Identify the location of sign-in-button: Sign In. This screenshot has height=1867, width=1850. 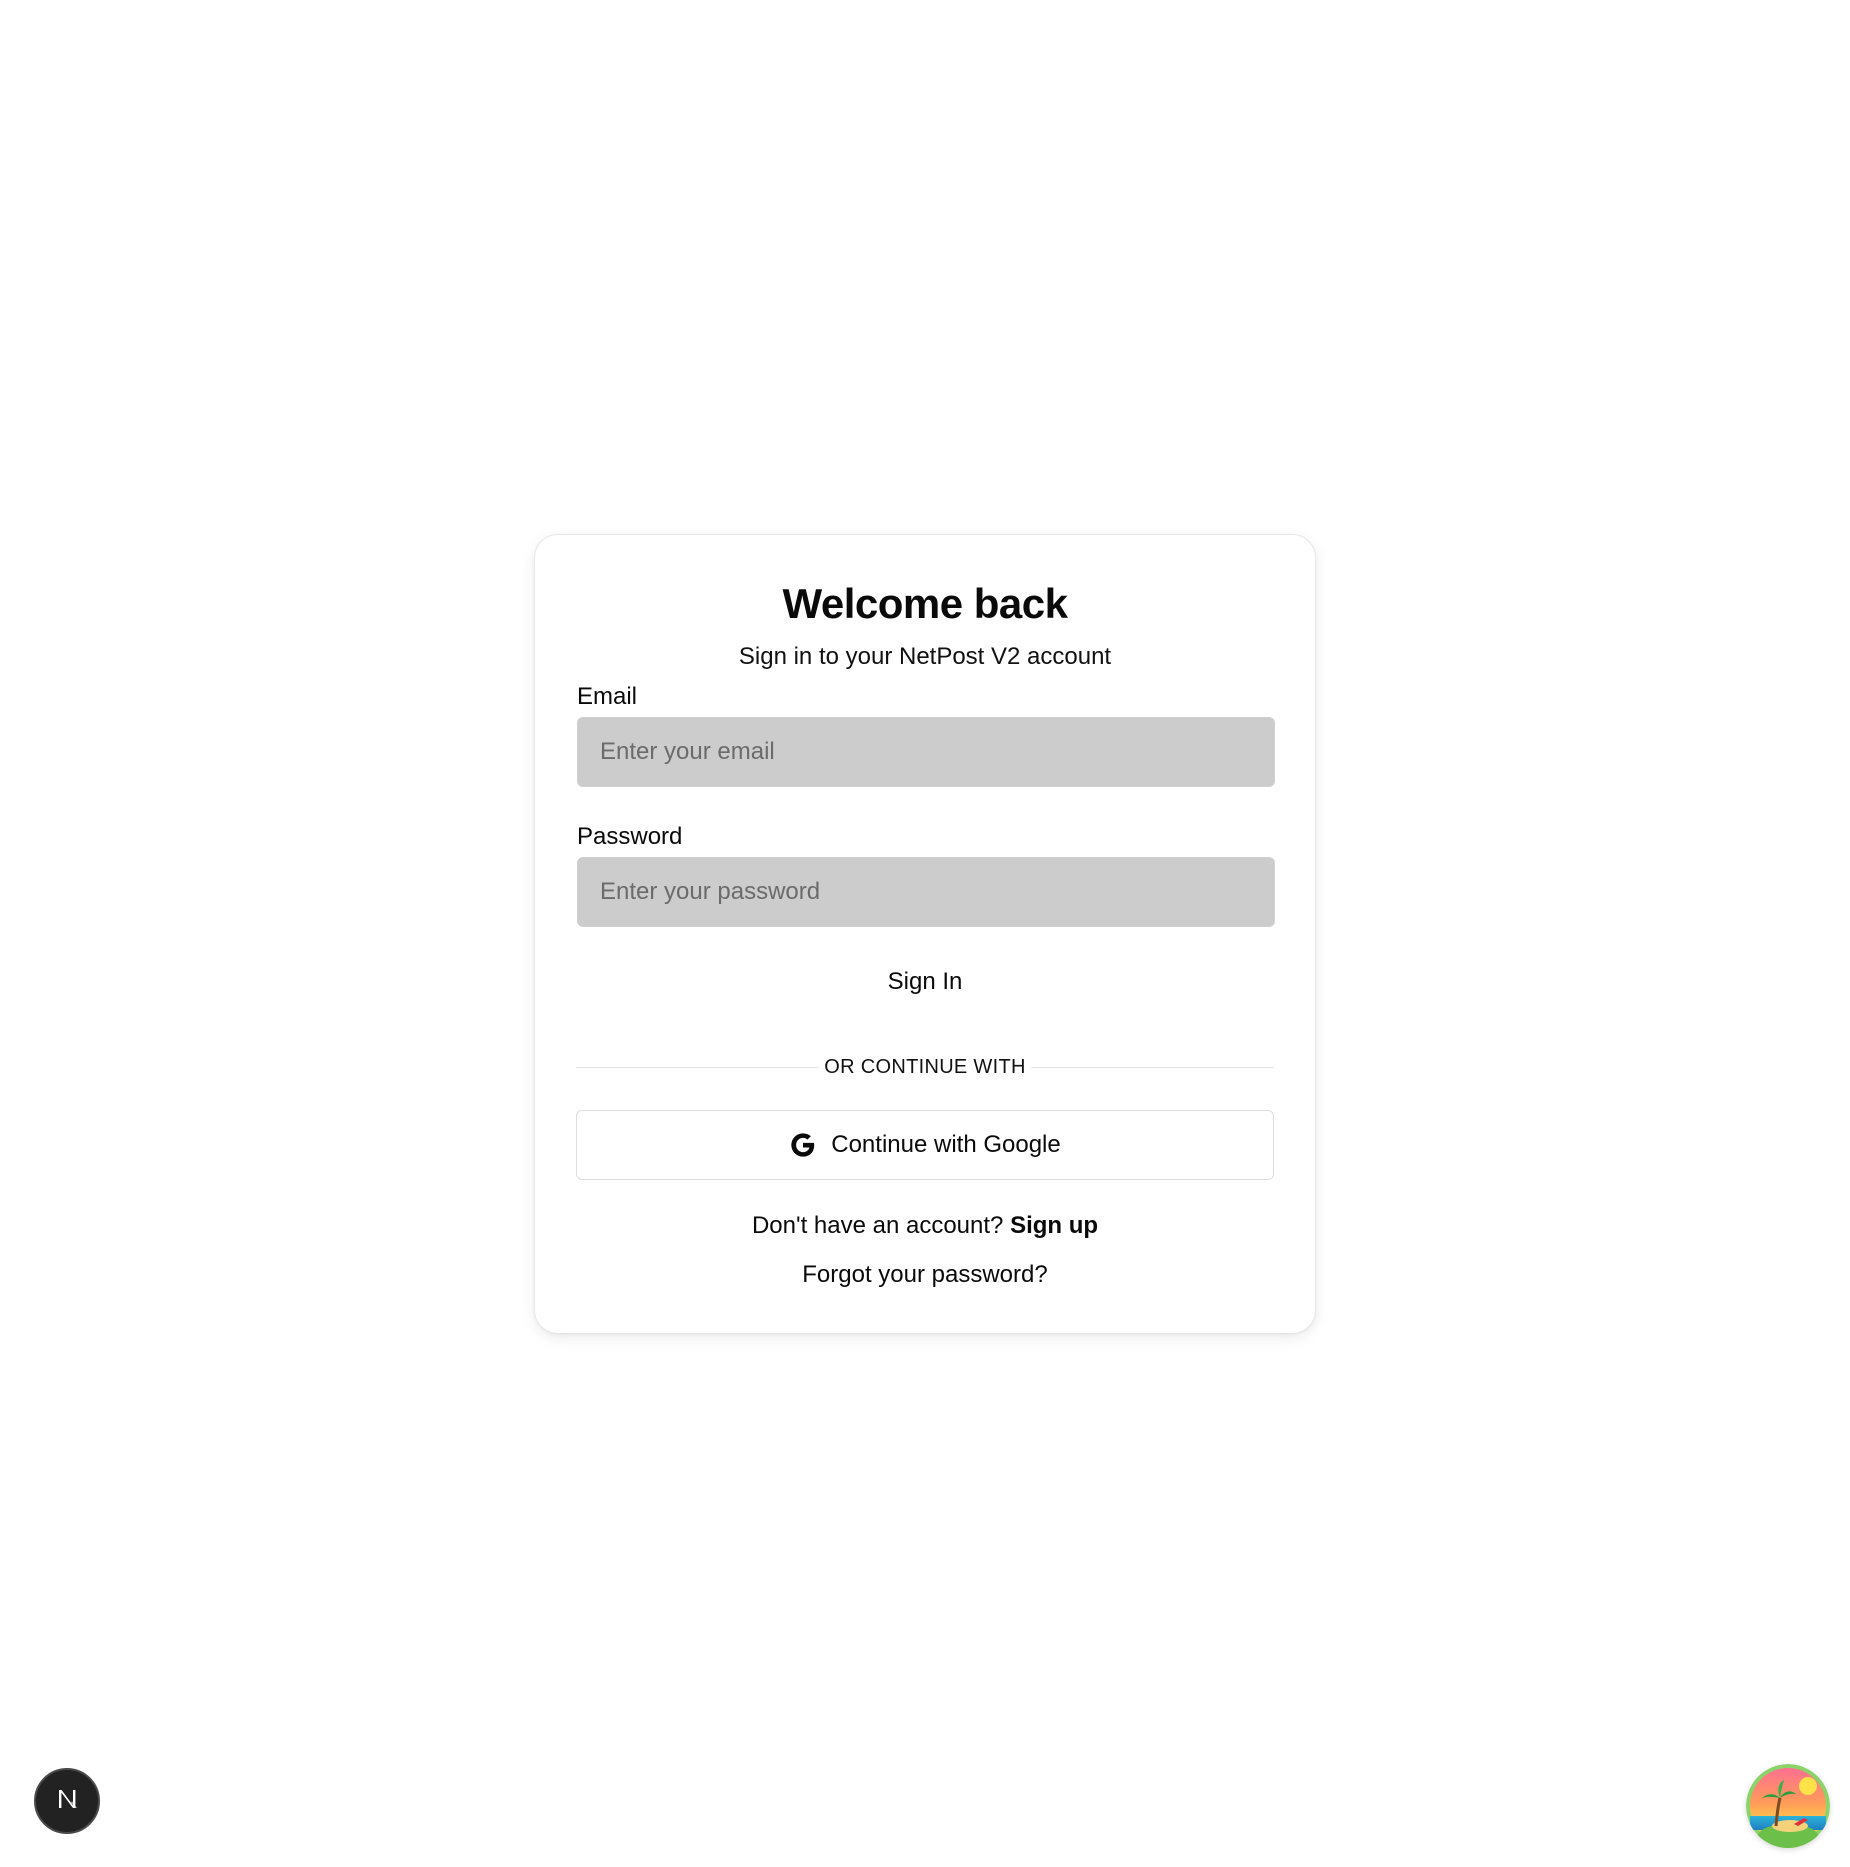
(925, 982).